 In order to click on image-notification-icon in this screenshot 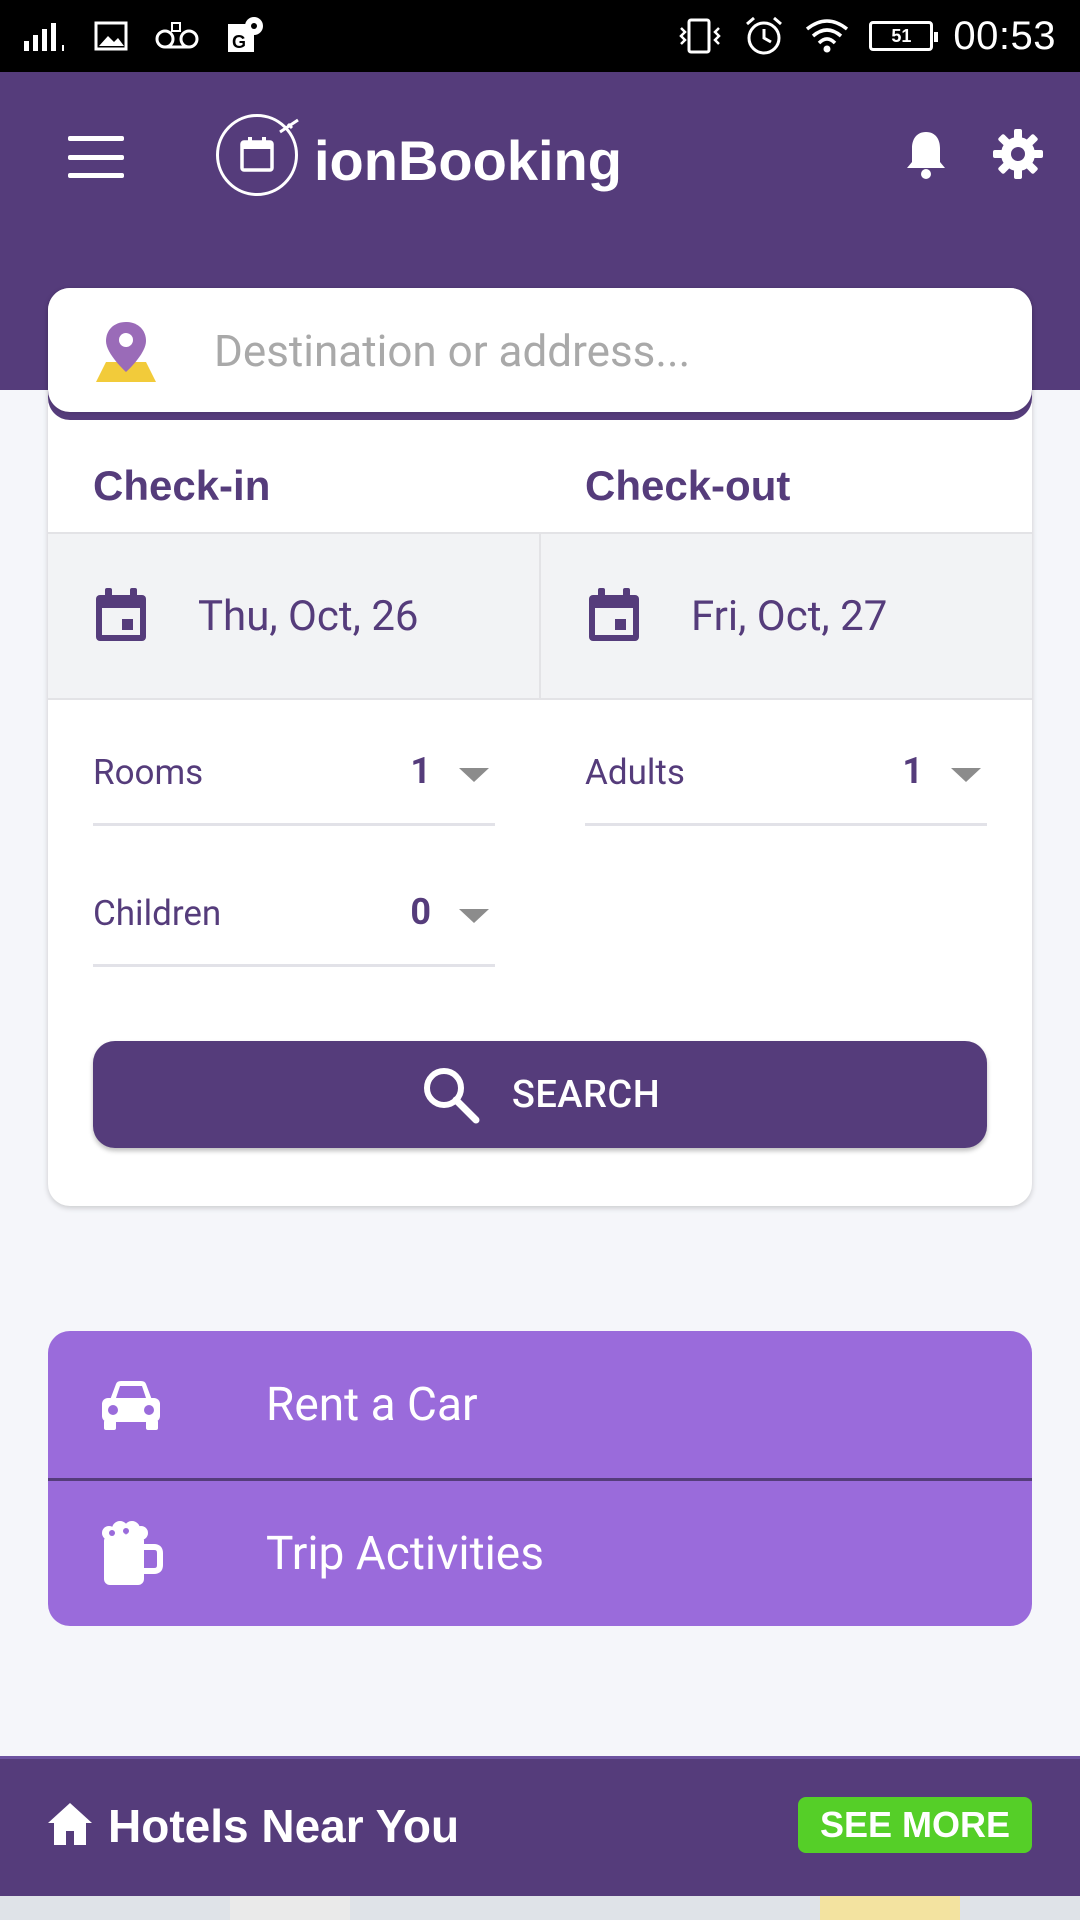, I will do `click(111, 36)`.